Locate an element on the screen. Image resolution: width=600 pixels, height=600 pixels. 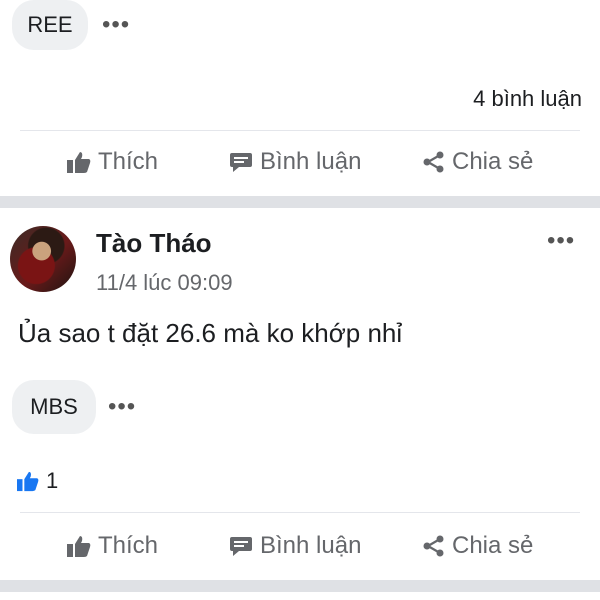
avatar is located at coordinates (43, 259).